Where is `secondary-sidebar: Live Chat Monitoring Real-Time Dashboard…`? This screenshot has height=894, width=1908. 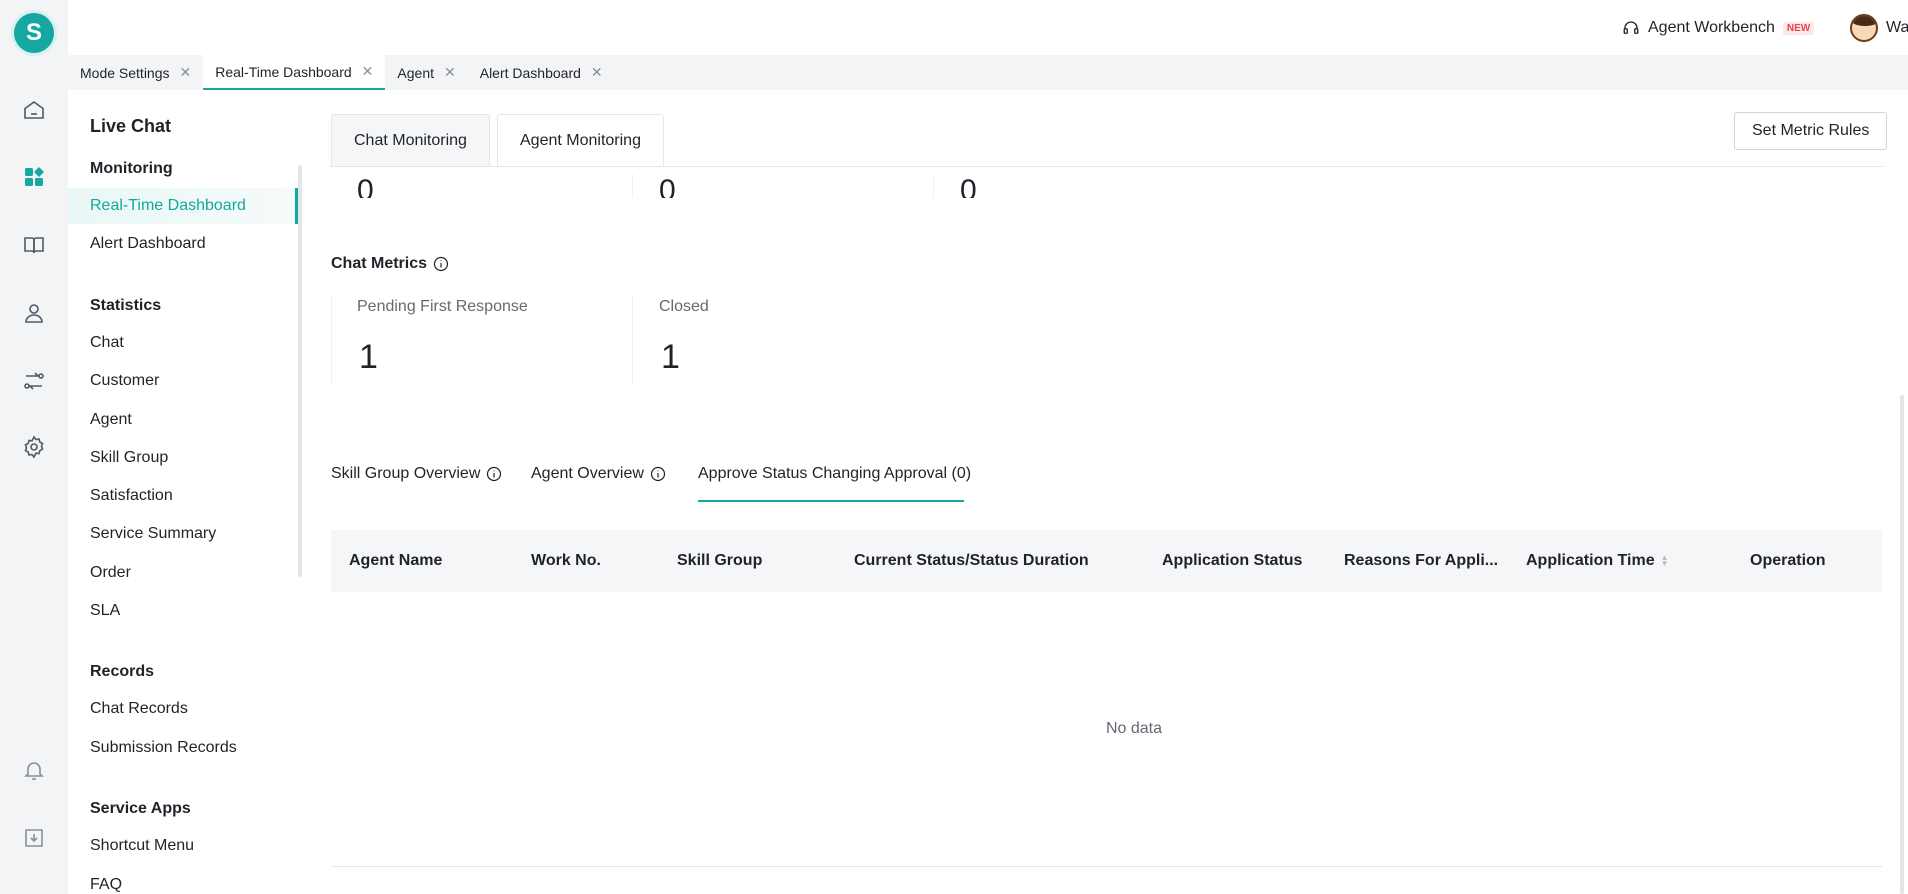 secondary-sidebar: Live Chat Monitoring Real-Time Dashboard… is located at coordinates (186, 492).